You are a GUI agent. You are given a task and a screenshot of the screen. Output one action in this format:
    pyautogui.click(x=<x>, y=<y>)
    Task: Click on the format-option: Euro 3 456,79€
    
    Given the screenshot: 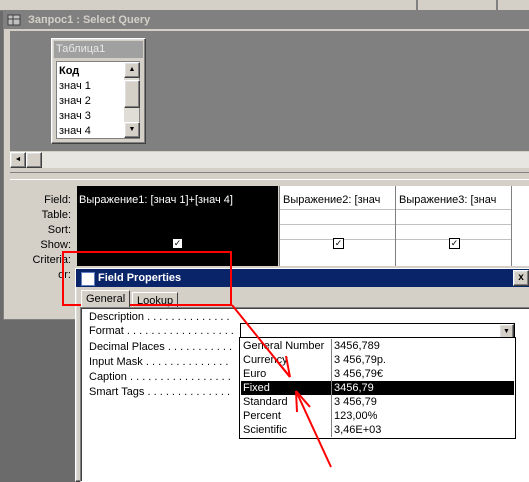 What is the action you would take?
    pyautogui.click(x=377, y=374)
    